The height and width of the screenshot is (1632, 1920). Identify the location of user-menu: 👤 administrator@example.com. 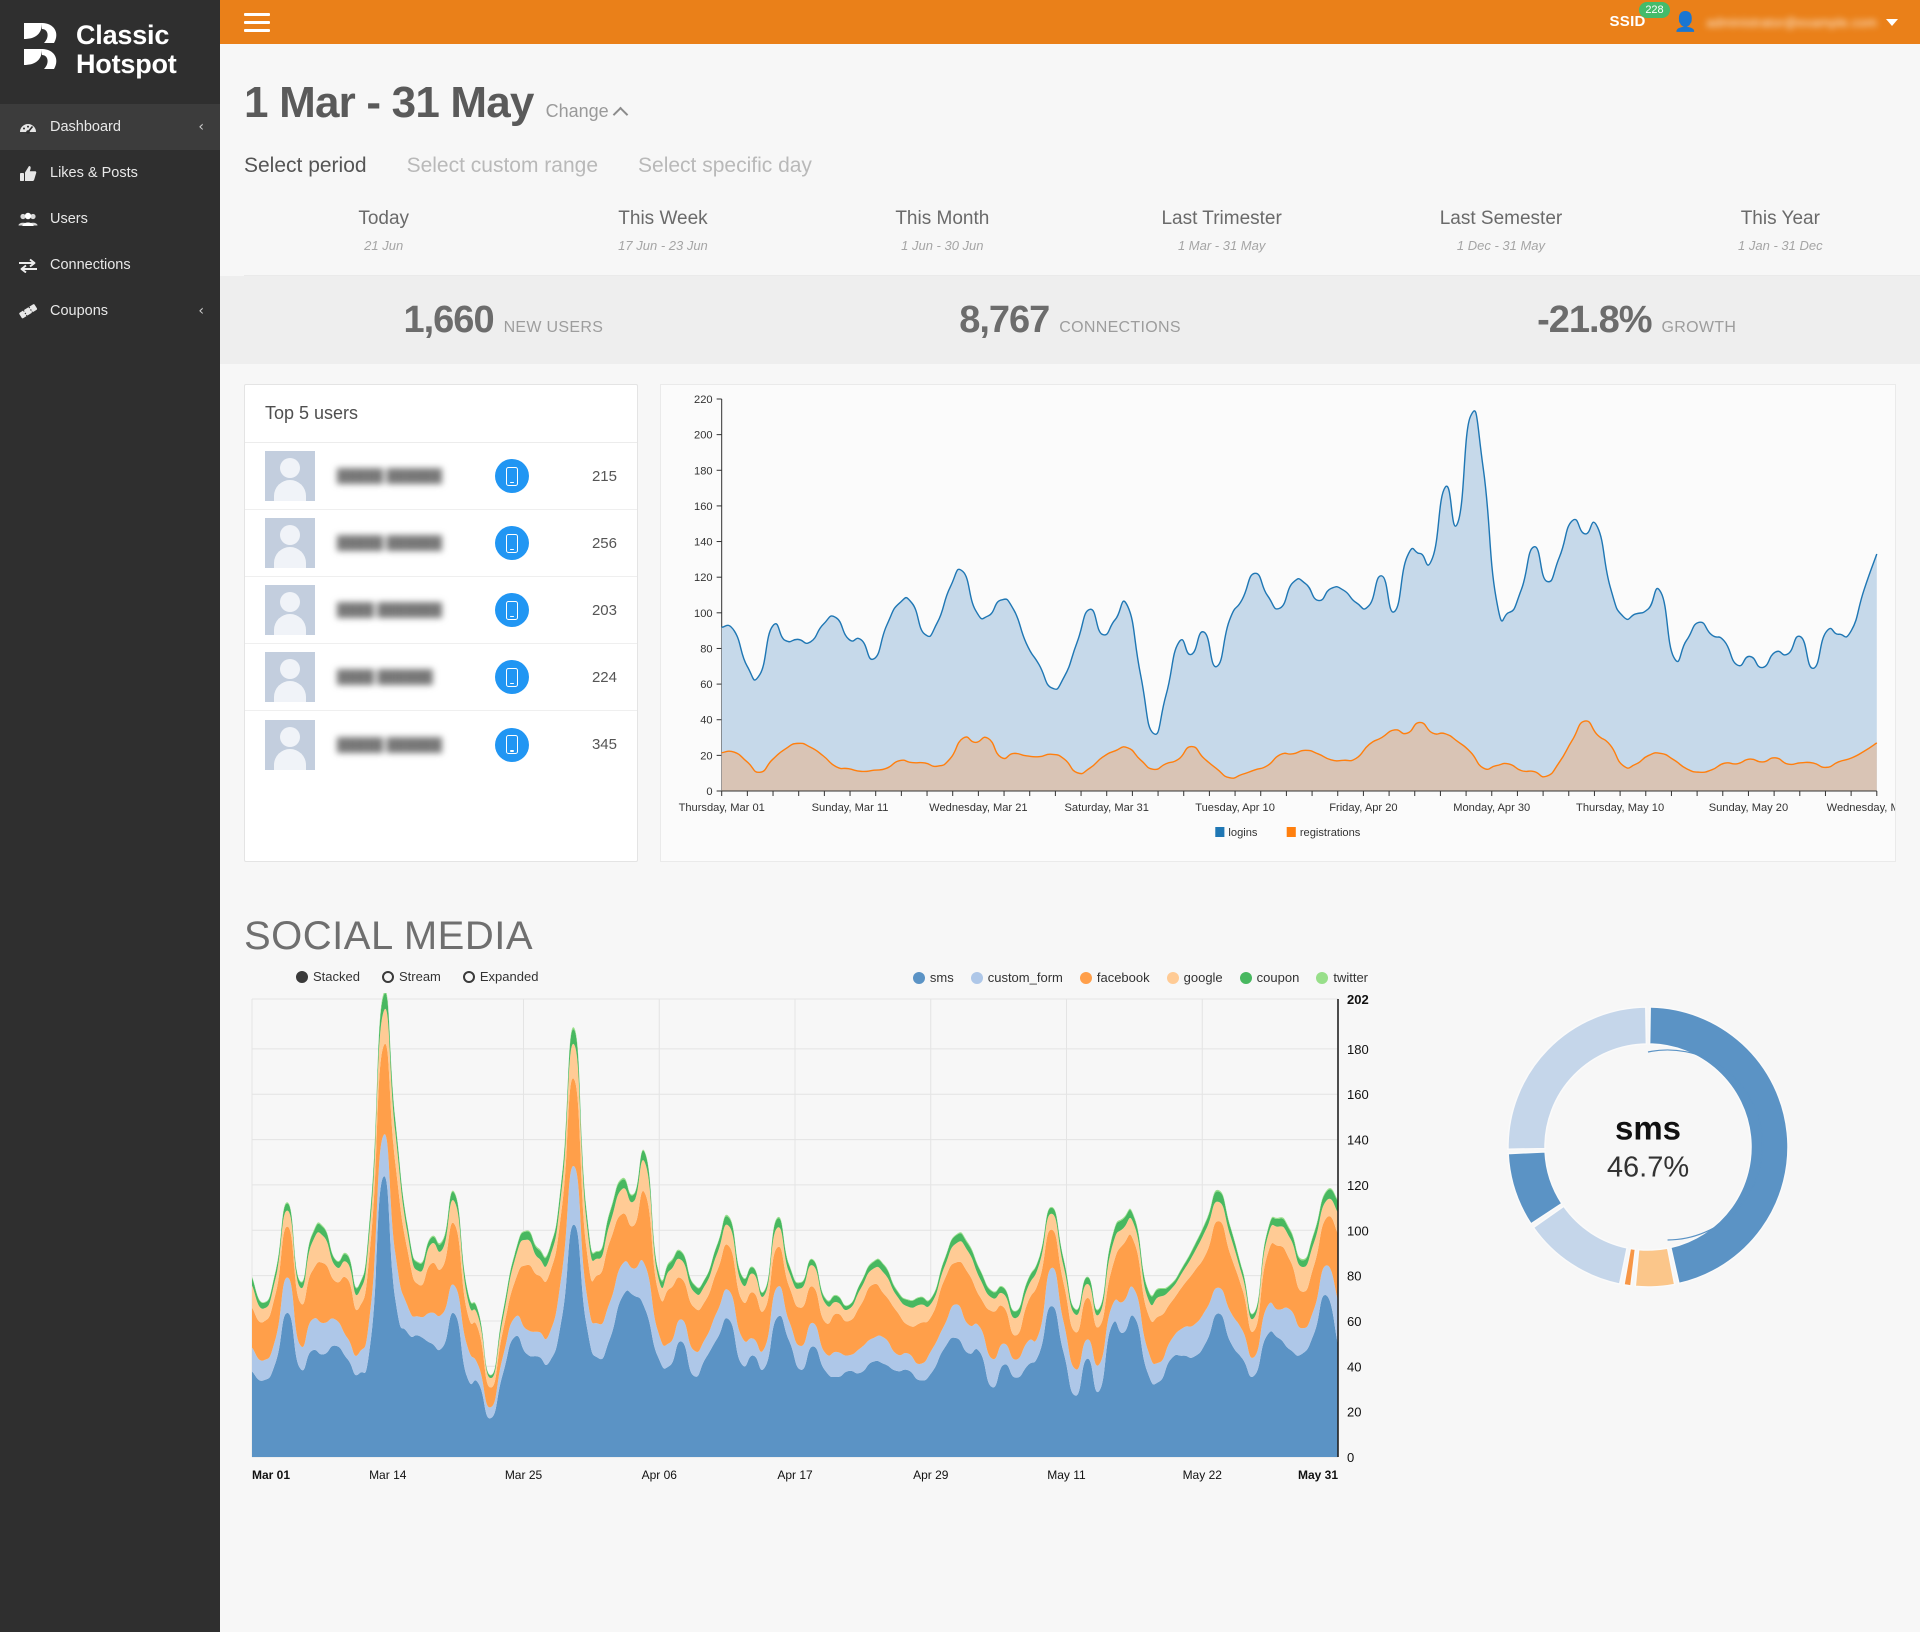
(1786, 22).